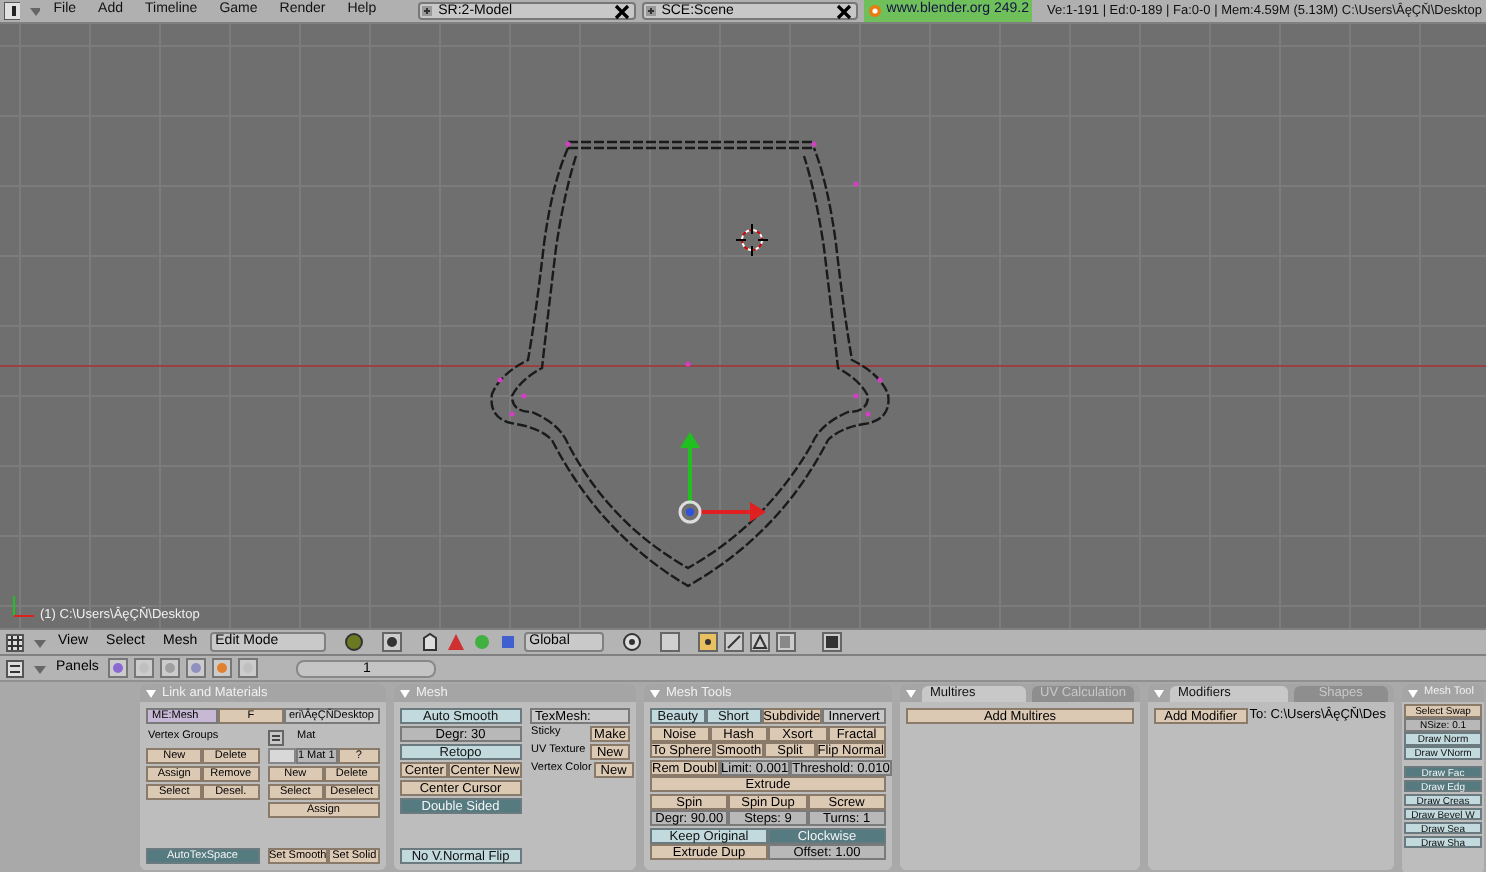 Image resolution: width=1486 pixels, height=872 pixels. What do you see at coordinates (15, 668) in the screenshot?
I see `panels-icon` at bounding box center [15, 668].